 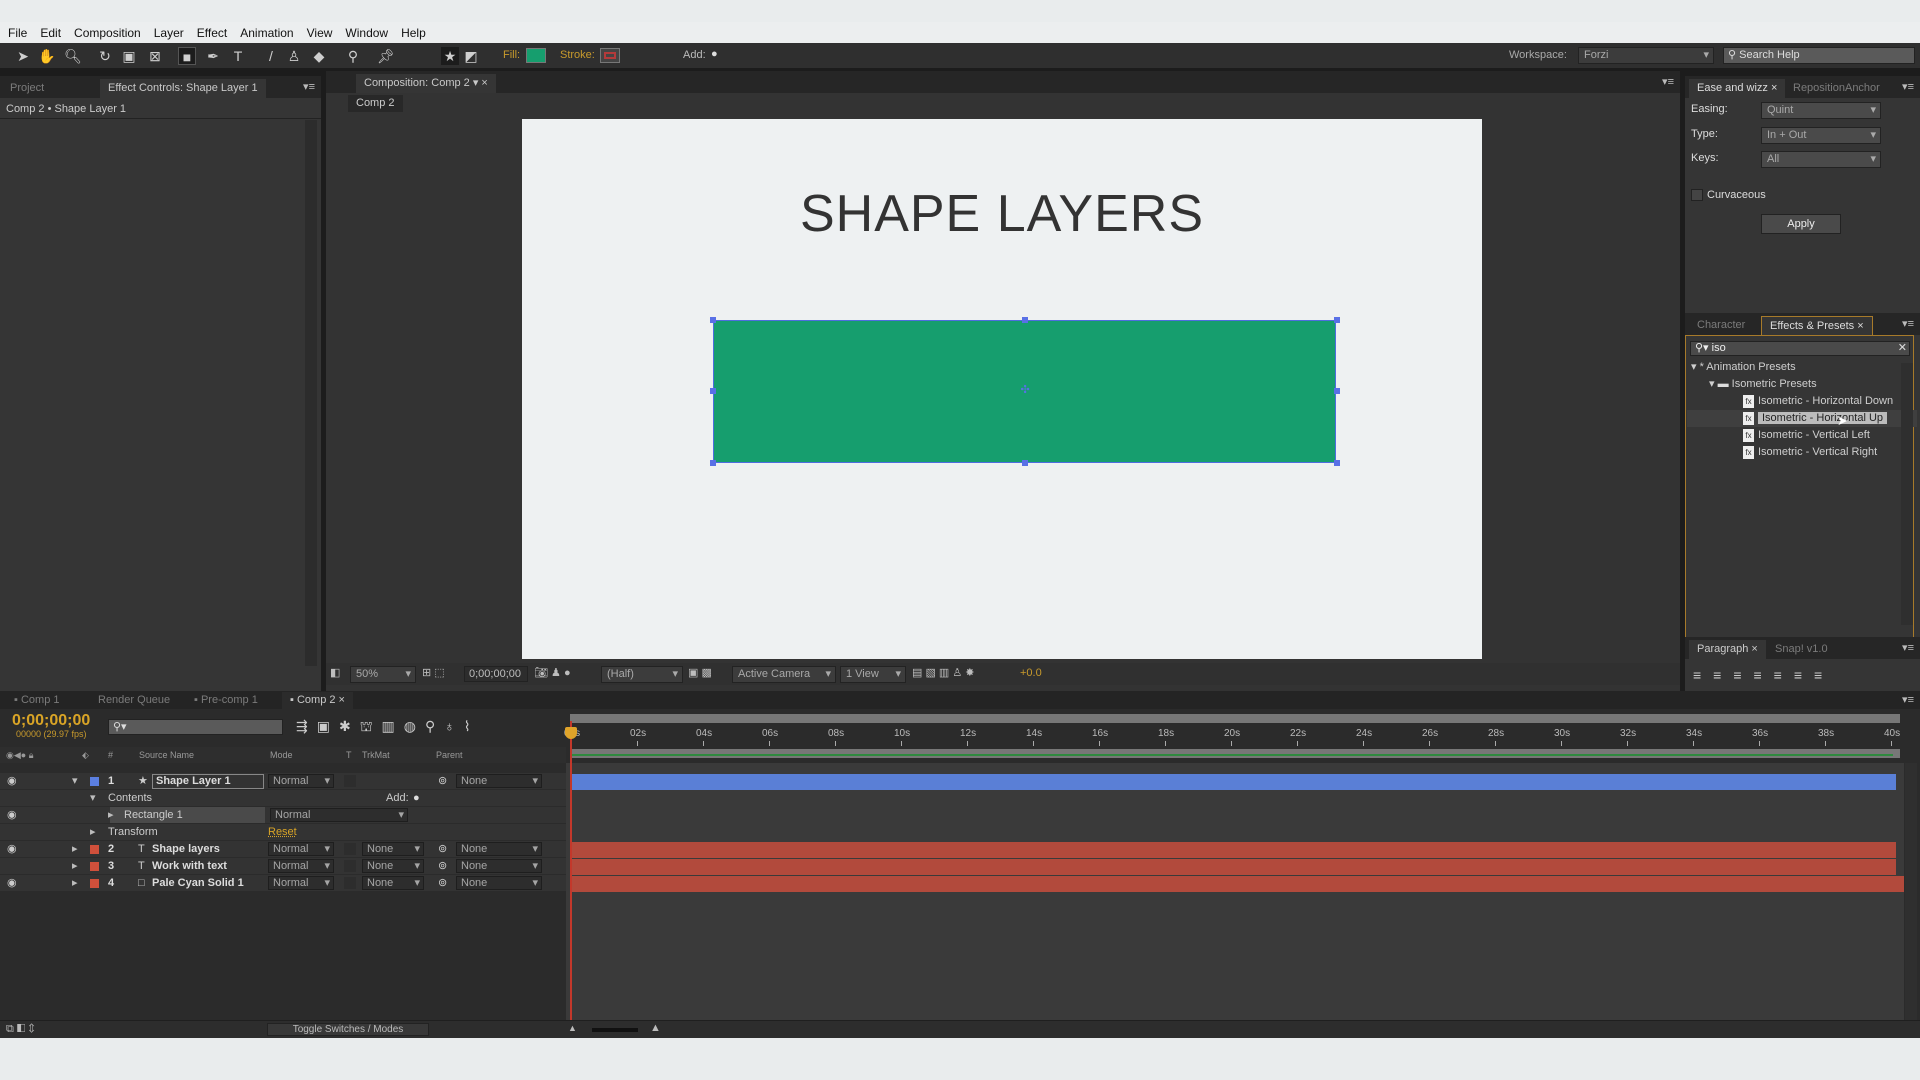 I want to click on menu-window: Window, so click(x=366, y=33).